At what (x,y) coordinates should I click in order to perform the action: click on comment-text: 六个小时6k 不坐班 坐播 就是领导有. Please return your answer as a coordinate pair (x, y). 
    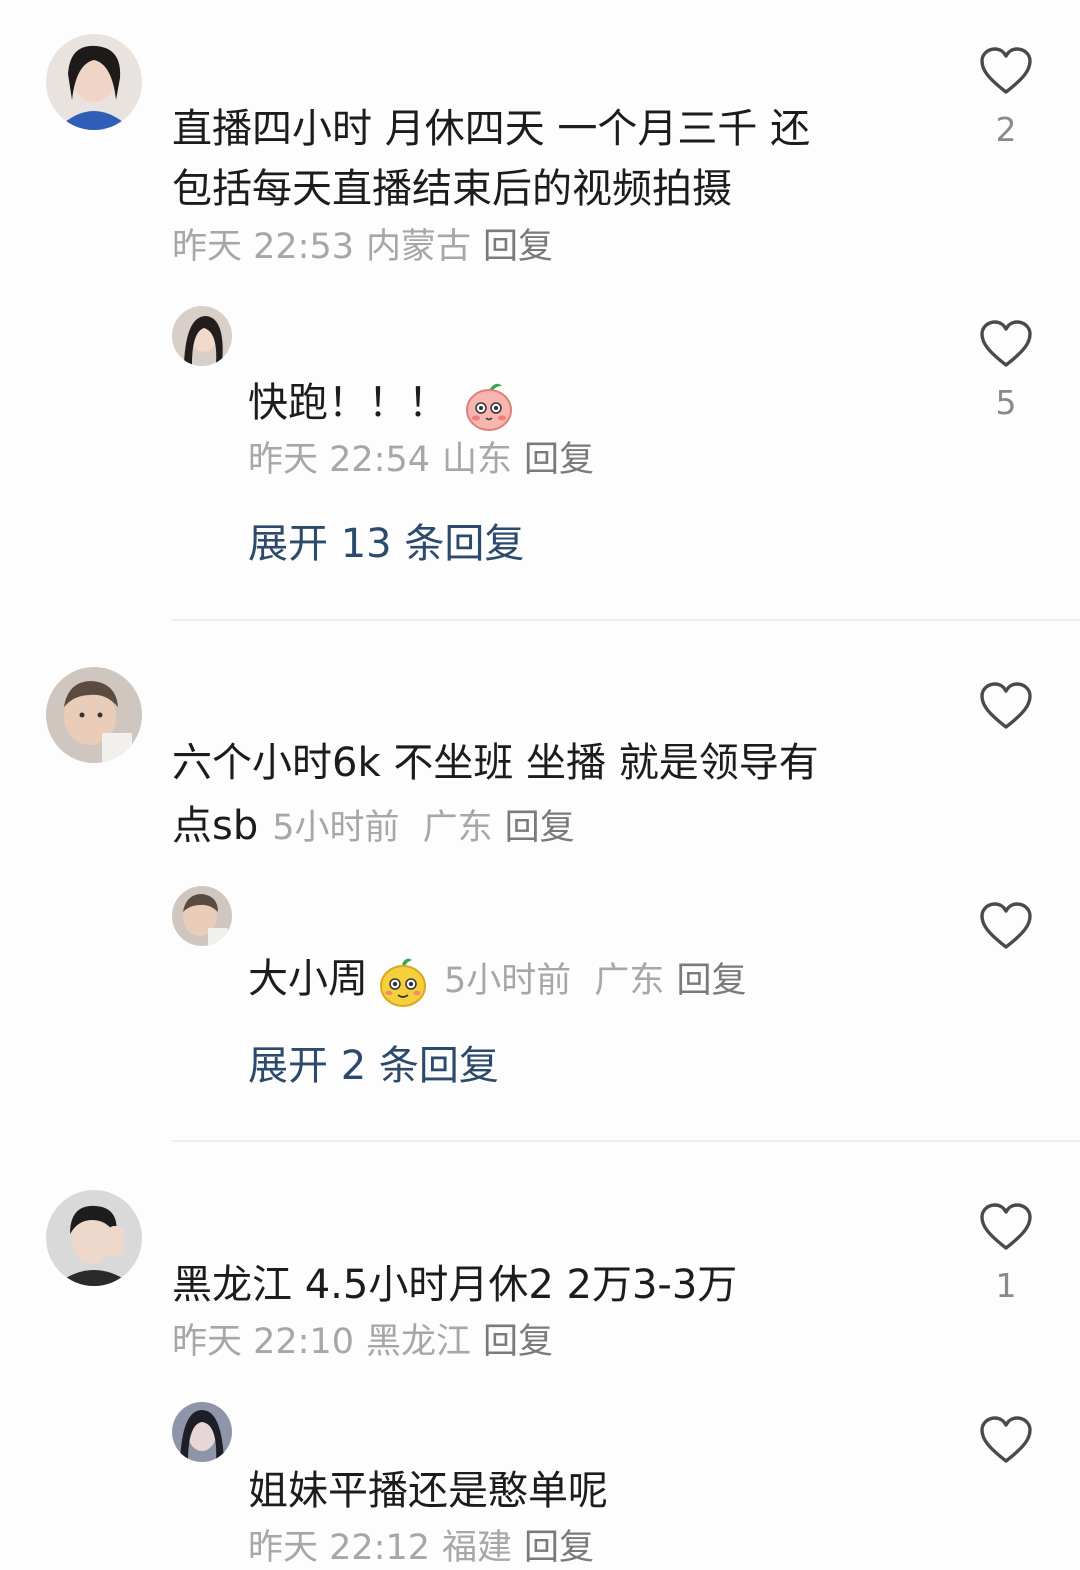
    Looking at the image, I should click on (495, 763).